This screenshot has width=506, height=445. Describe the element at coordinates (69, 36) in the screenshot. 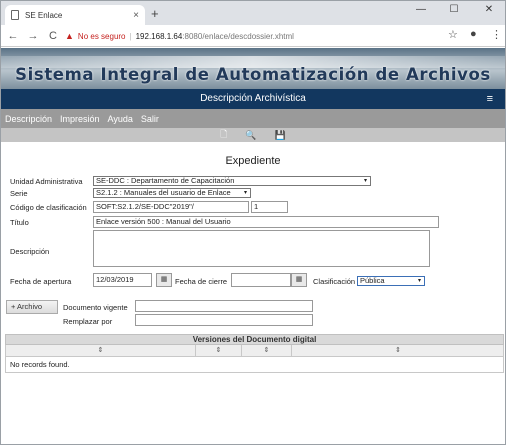

I see `warning-icon: ▲` at that location.